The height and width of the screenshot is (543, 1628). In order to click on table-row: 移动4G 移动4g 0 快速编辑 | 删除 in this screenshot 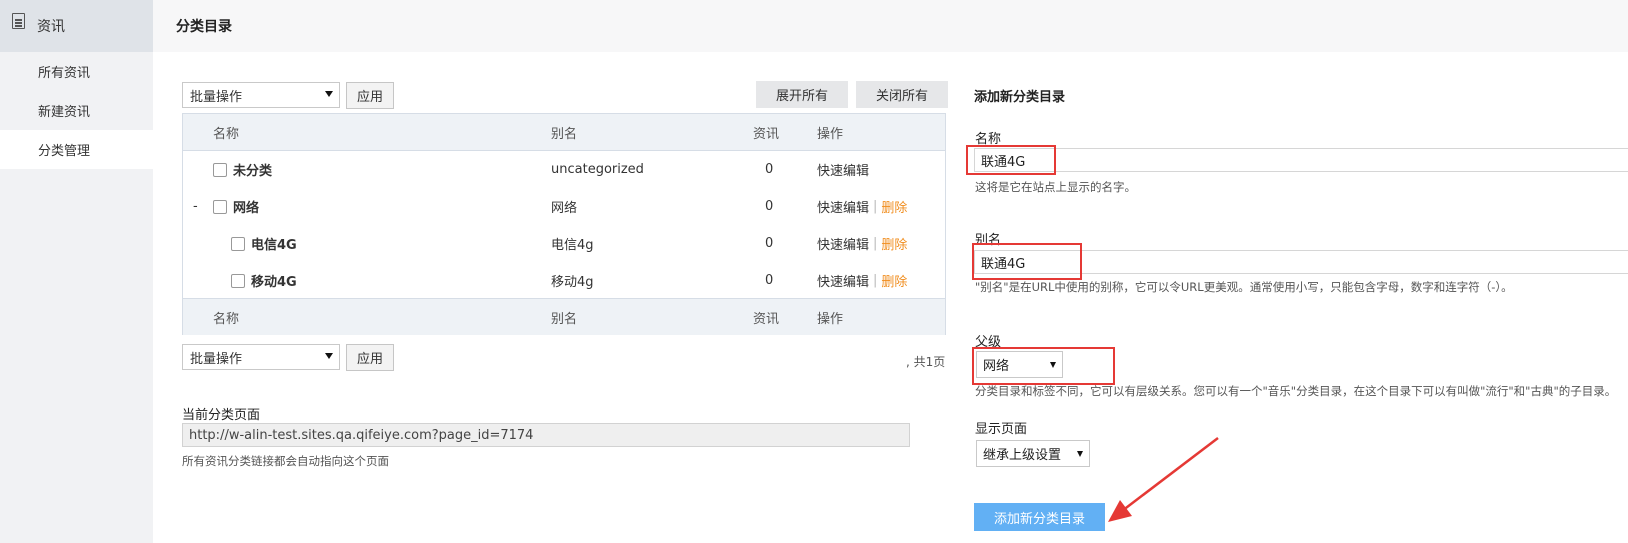, I will do `click(564, 280)`.